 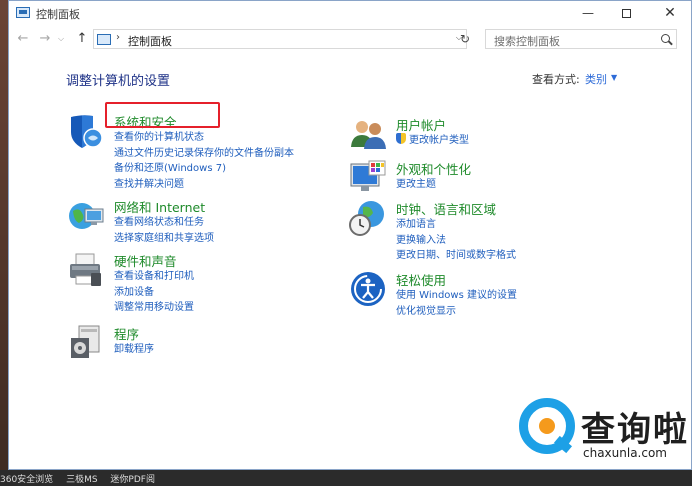 I want to click on link-mobility-settings: 调整常用移动设置, so click(x=154, y=308).